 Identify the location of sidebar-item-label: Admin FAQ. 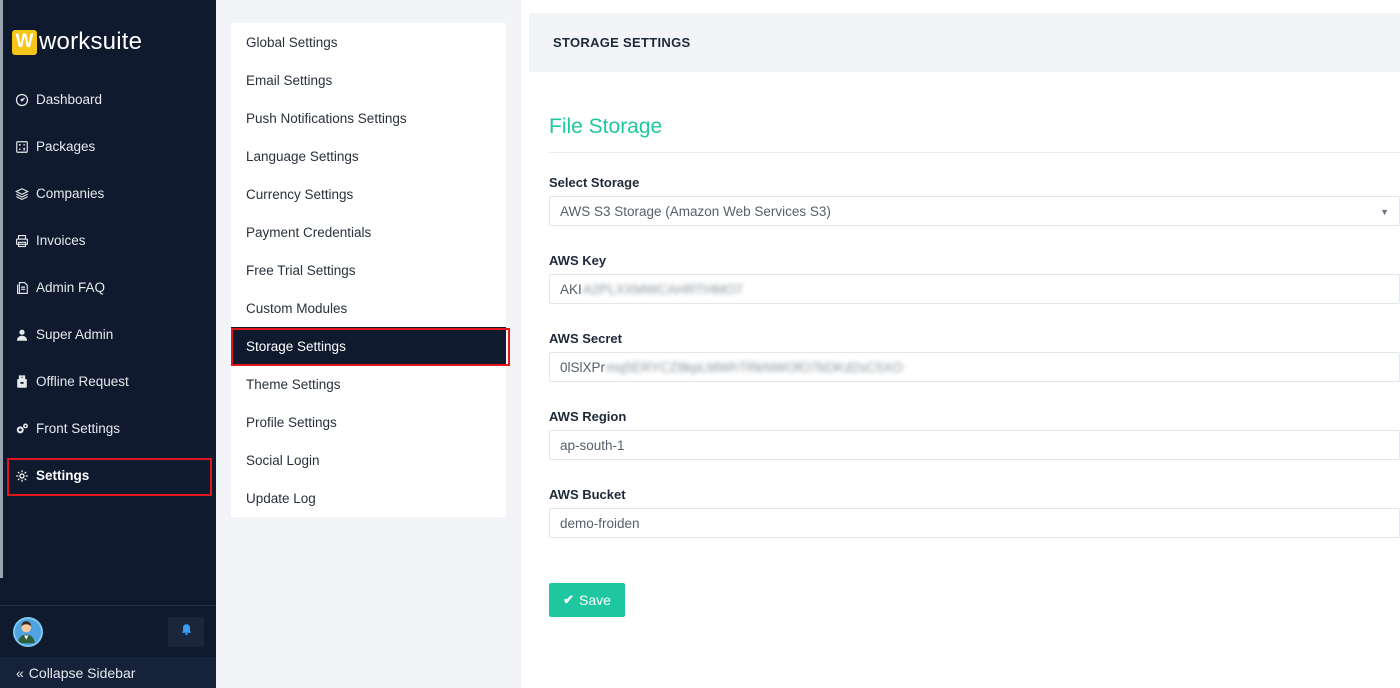
(71, 287).